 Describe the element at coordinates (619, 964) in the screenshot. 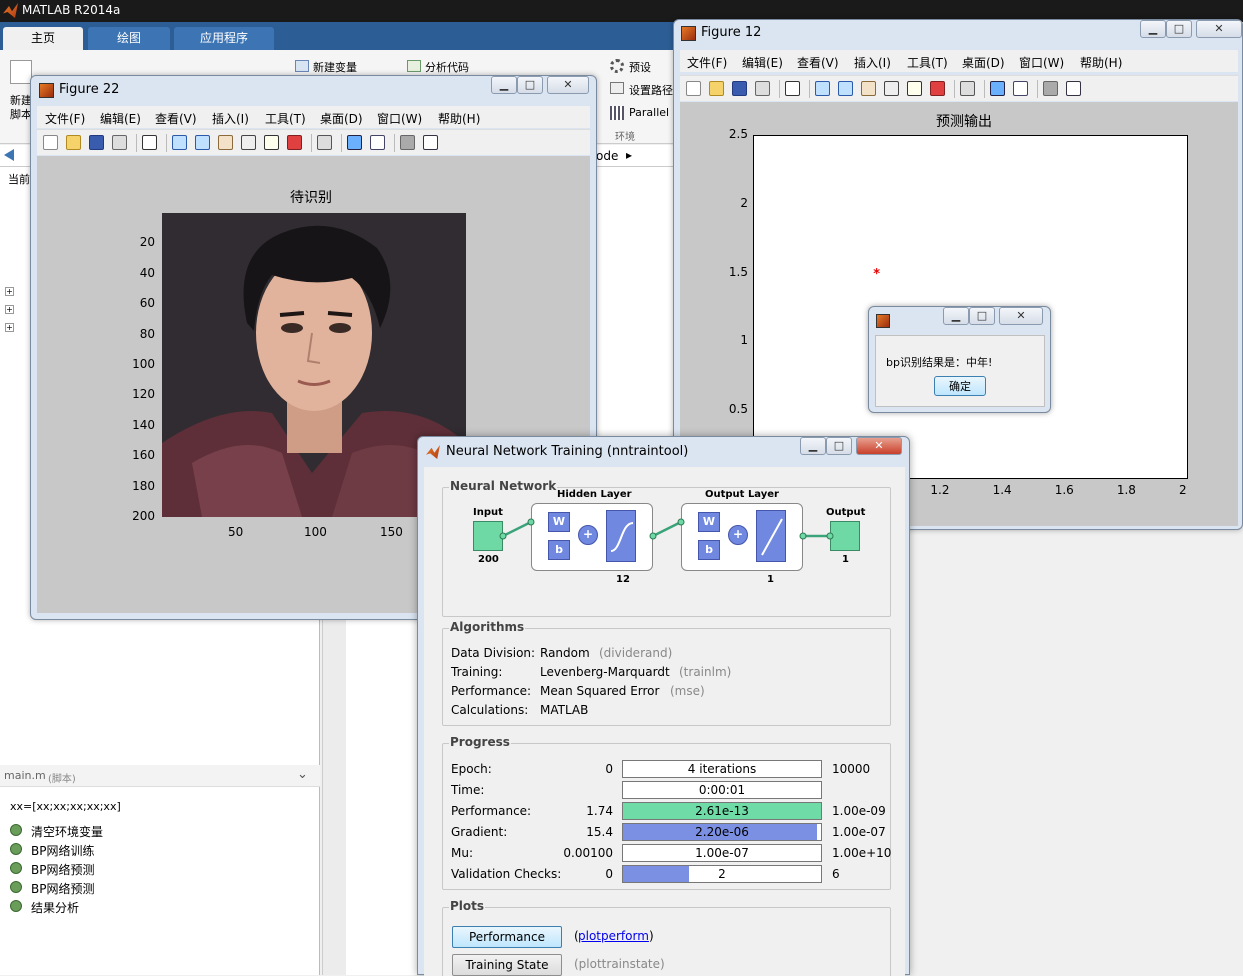

I see `plottrainstate-link: (plottrainstate)` at that location.